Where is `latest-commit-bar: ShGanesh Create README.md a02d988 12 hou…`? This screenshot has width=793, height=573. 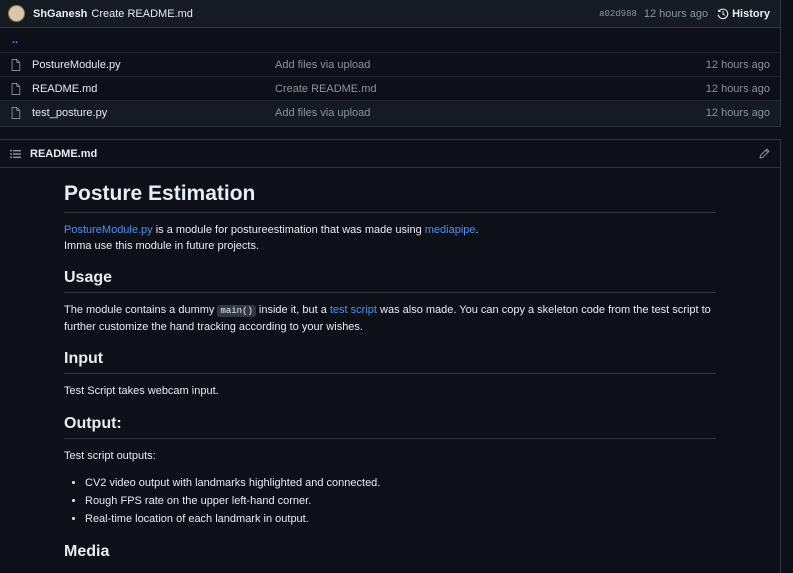 latest-commit-bar: ShGanesh Create README.md a02d988 12 hou… is located at coordinates (390, 14).